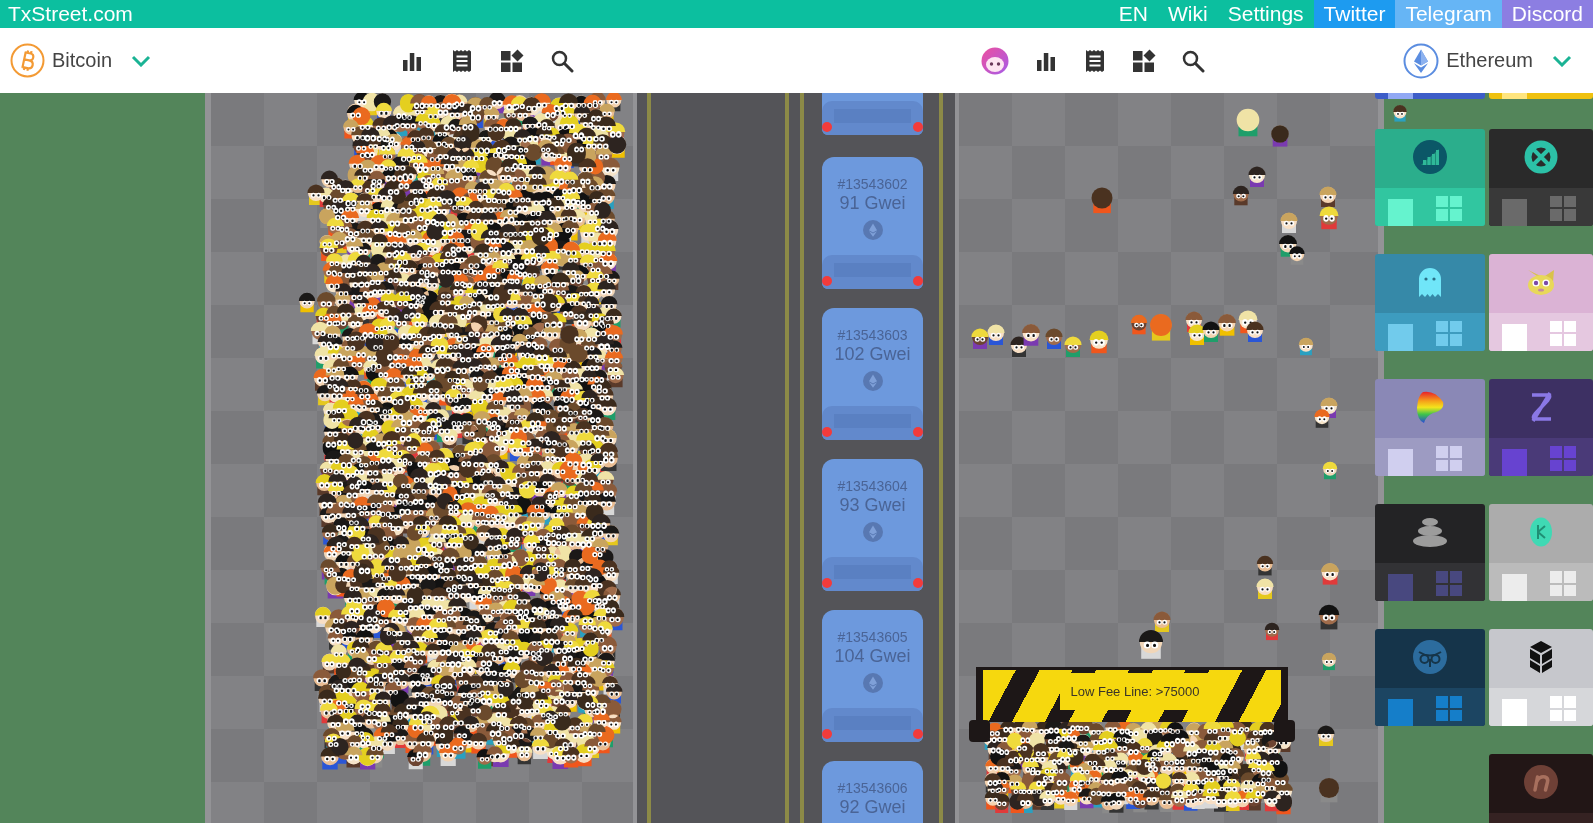 This screenshot has width=1593, height=823. I want to click on coin-dropdown: Ethereum, so click(1487, 60).